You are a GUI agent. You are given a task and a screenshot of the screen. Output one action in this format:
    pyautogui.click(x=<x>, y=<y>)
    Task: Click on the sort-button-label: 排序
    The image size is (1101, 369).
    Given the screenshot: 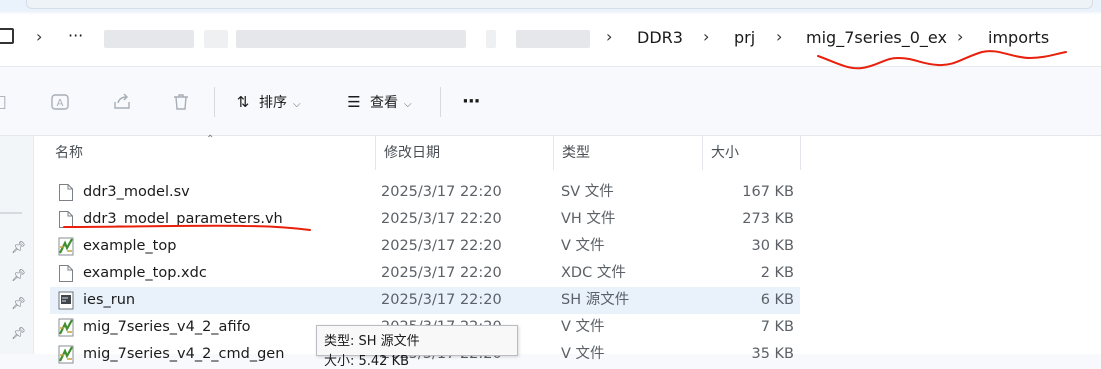 What is the action you would take?
    pyautogui.click(x=273, y=103)
    